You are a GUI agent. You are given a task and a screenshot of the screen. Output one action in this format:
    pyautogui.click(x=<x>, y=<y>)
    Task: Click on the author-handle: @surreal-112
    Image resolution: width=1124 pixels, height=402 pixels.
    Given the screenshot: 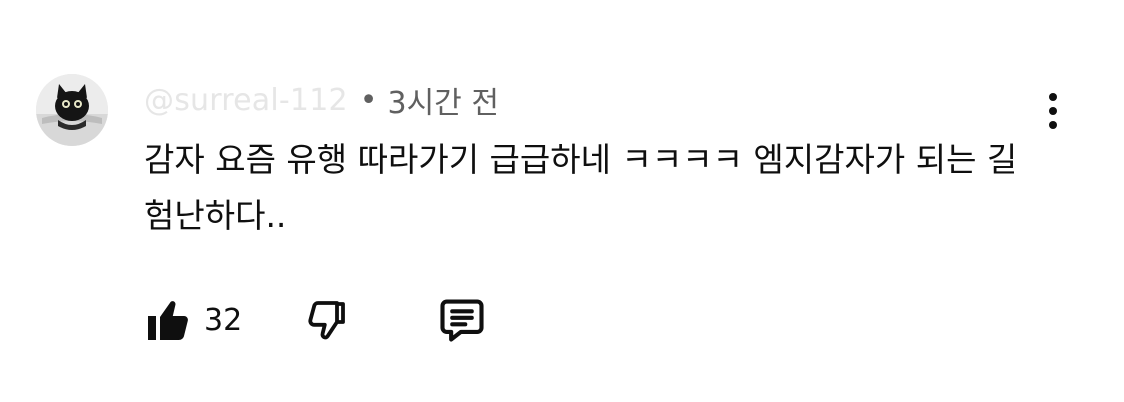 What is the action you would take?
    pyautogui.click(x=246, y=100)
    